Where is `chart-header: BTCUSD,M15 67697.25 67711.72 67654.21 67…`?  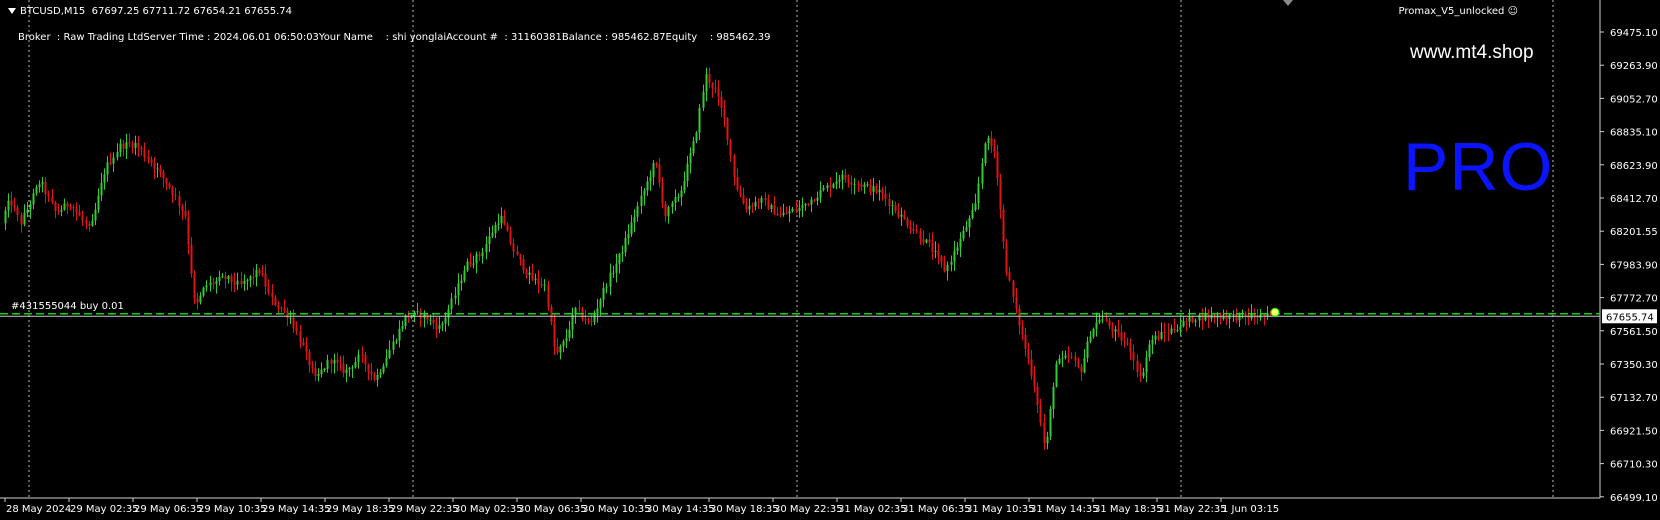
chart-header: BTCUSD,M15 67697.25 67711.72 67654.21 67… is located at coordinates (150, 11).